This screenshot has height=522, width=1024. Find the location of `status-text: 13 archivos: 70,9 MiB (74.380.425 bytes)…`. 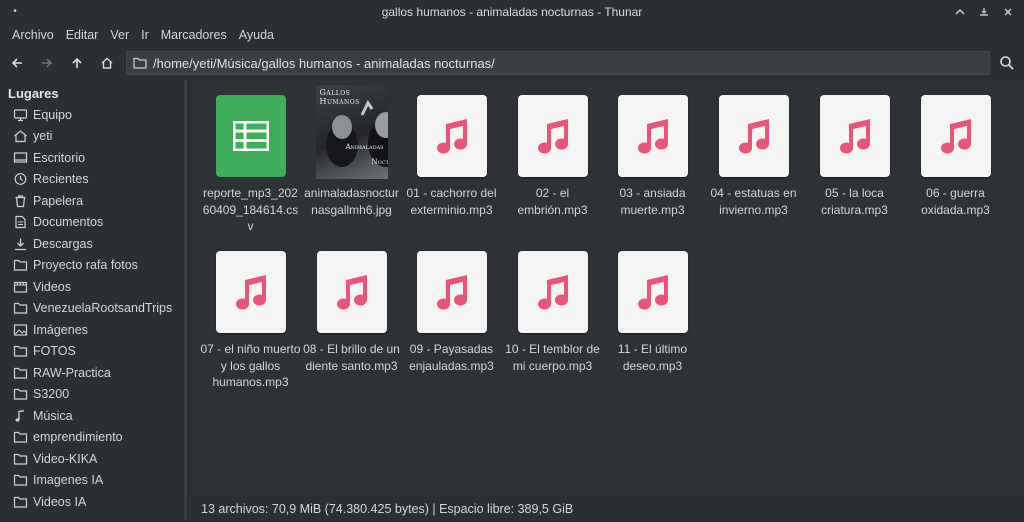

status-text: 13 archivos: 70,9 MiB (74.380.425 bytes)… is located at coordinates (387, 509).